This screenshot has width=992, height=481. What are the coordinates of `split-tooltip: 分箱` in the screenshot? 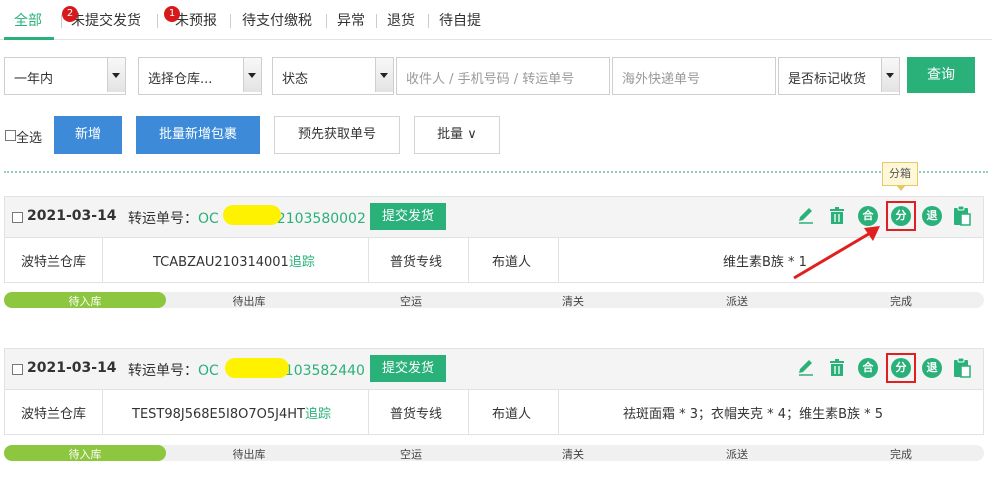 It's located at (900, 176).